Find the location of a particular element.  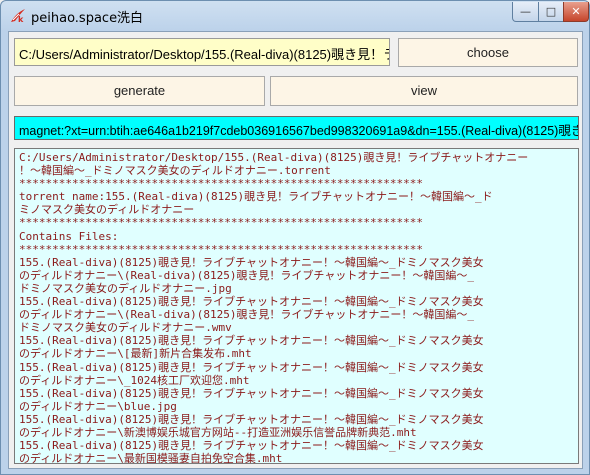

output-line: のディルドオナニー\[最新]新片合集发布.mht is located at coordinates (135, 354).